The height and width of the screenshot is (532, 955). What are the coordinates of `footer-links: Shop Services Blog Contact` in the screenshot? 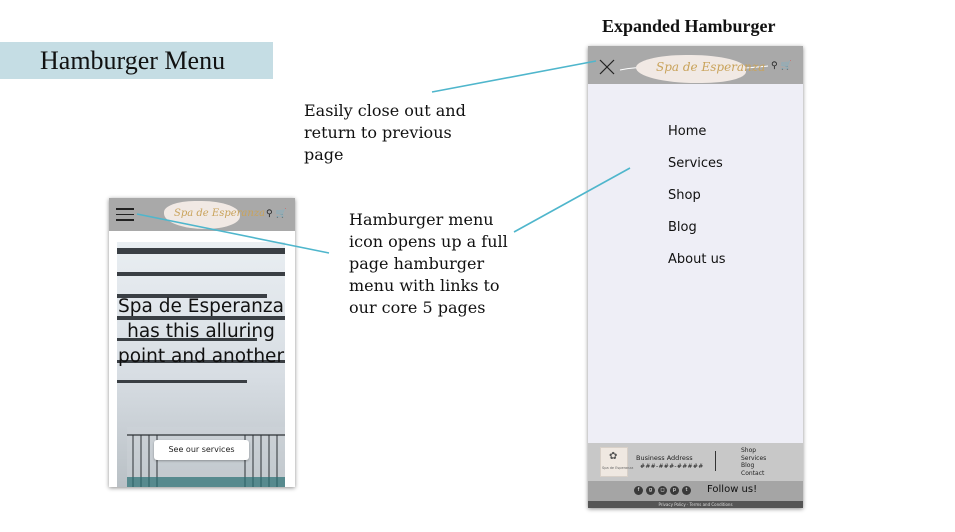 It's located at (753, 462).